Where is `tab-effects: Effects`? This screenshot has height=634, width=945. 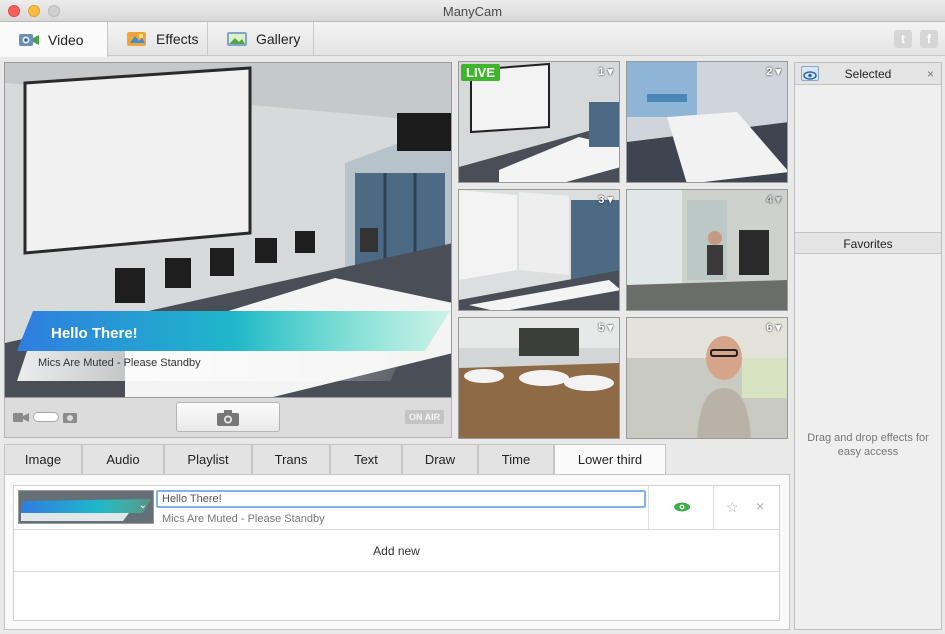
tab-effects: Effects is located at coordinates (158, 39).